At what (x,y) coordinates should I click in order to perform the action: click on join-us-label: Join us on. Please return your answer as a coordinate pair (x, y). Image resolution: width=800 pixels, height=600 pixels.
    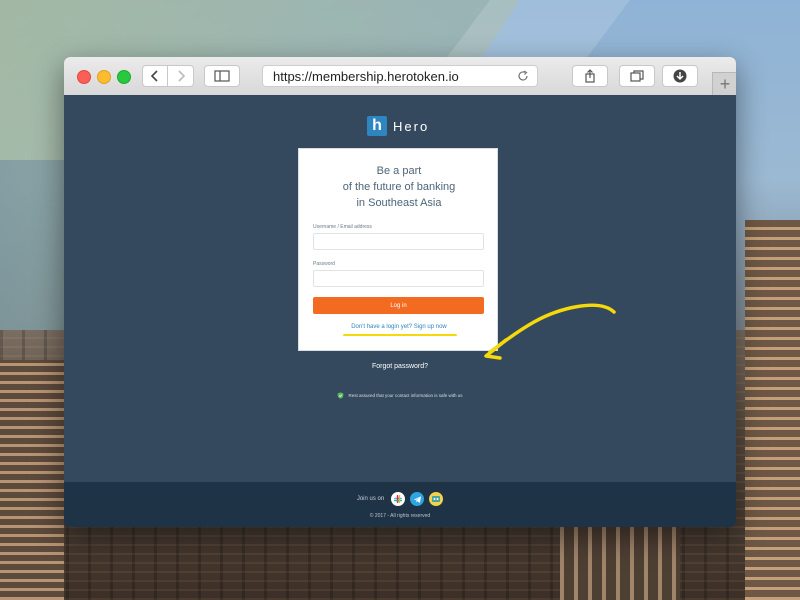
    Looking at the image, I should click on (370, 499).